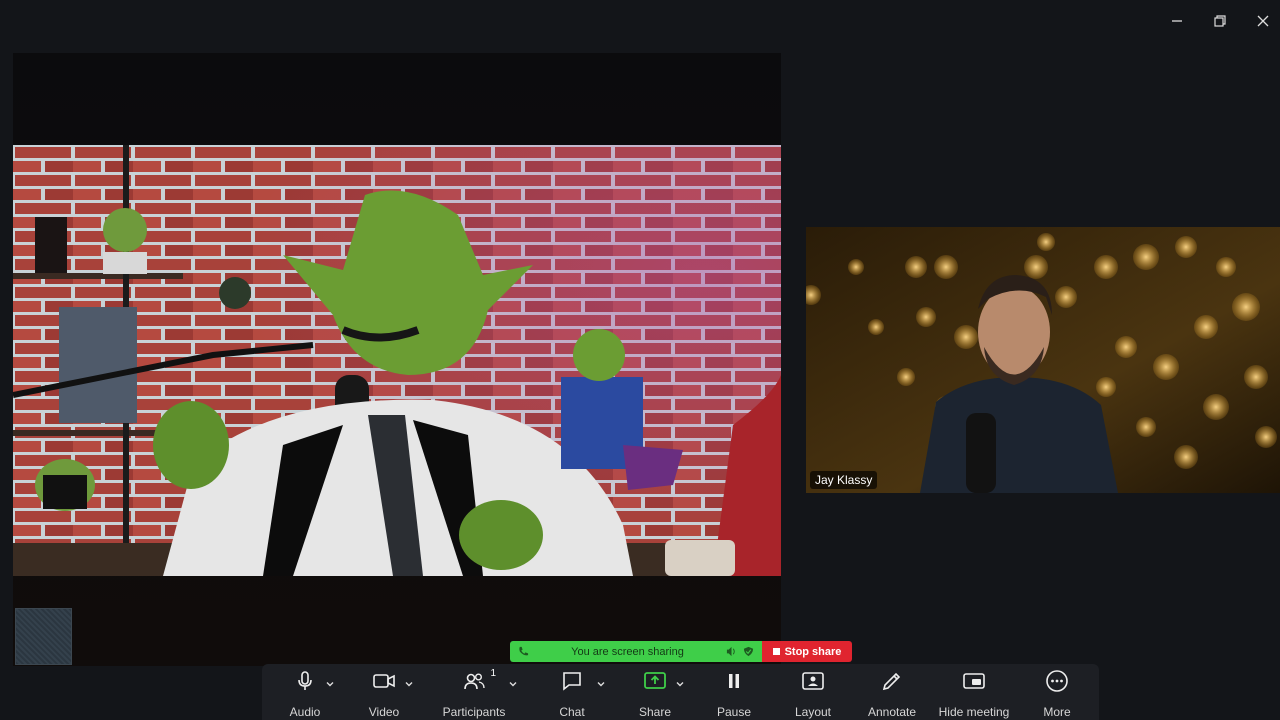  Describe the element at coordinates (655, 680) in the screenshot. I see `share-screen-icon` at that location.